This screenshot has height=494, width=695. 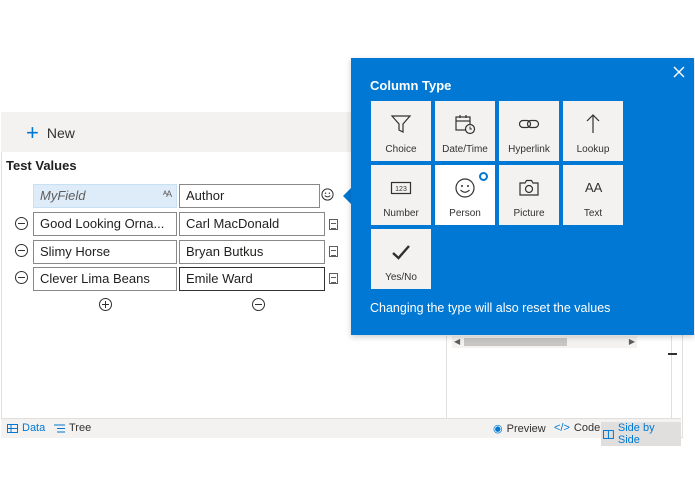 What do you see at coordinates (672, 354) in the screenshot?
I see `preview-marker` at bounding box center [672, 354].